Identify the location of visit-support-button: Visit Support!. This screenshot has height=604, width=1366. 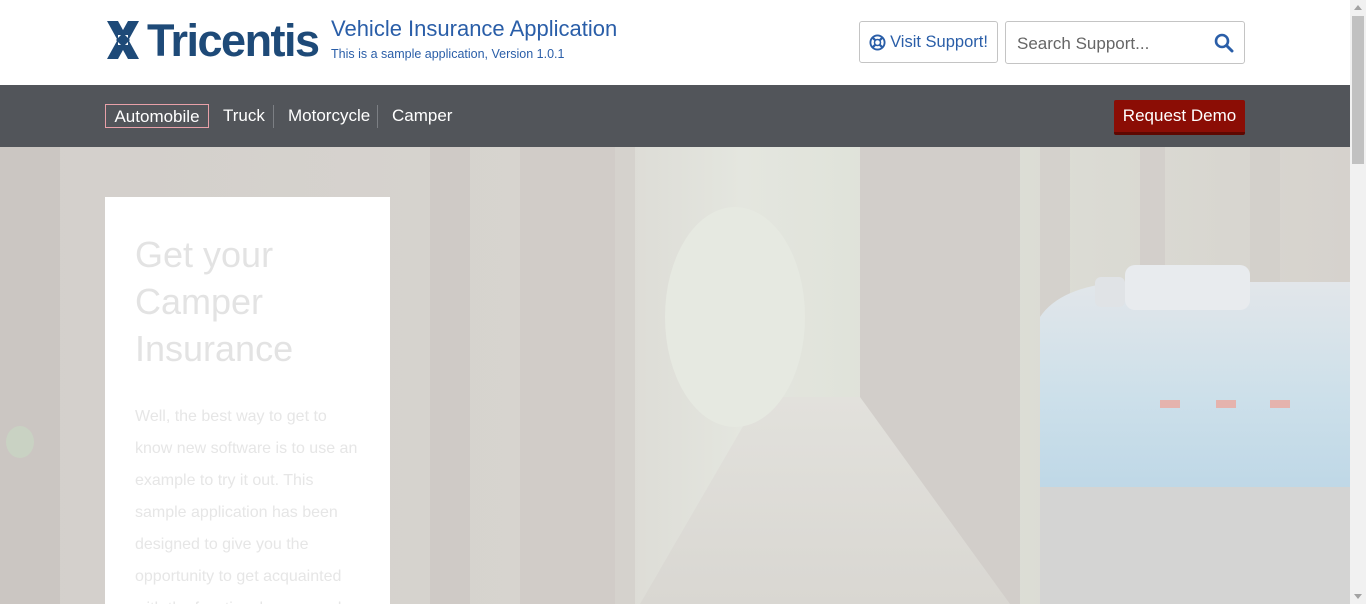
(928, 42).